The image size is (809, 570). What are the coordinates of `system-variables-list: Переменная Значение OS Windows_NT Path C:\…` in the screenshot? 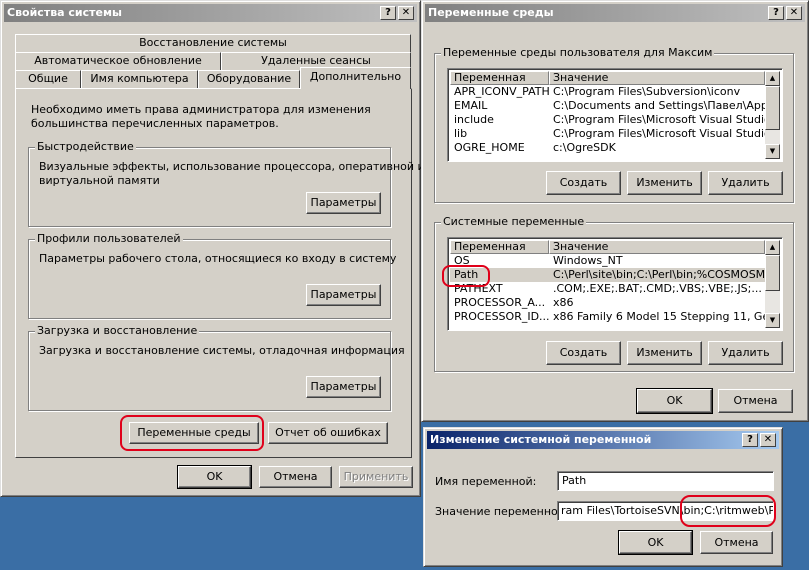 It's located at (615, 284).